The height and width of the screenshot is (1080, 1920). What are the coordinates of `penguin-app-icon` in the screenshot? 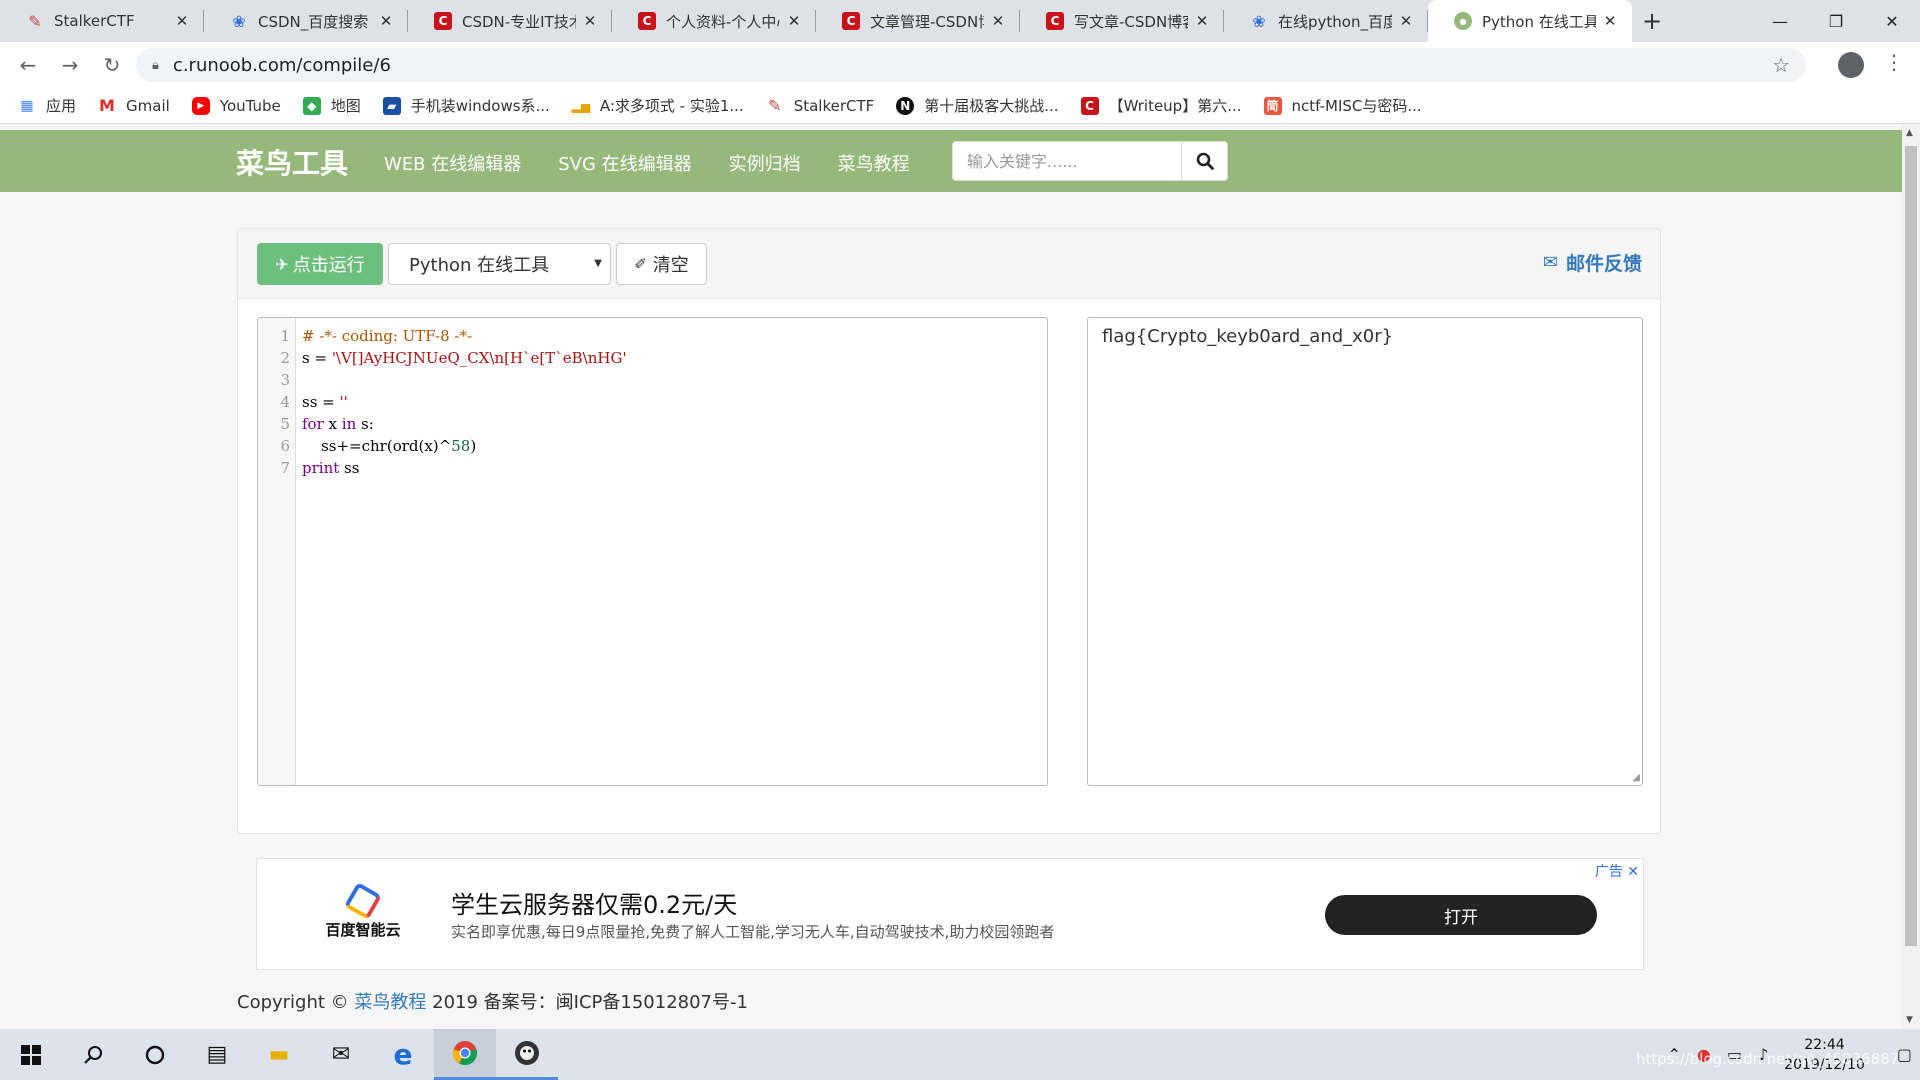 It's located at (527, 1054).